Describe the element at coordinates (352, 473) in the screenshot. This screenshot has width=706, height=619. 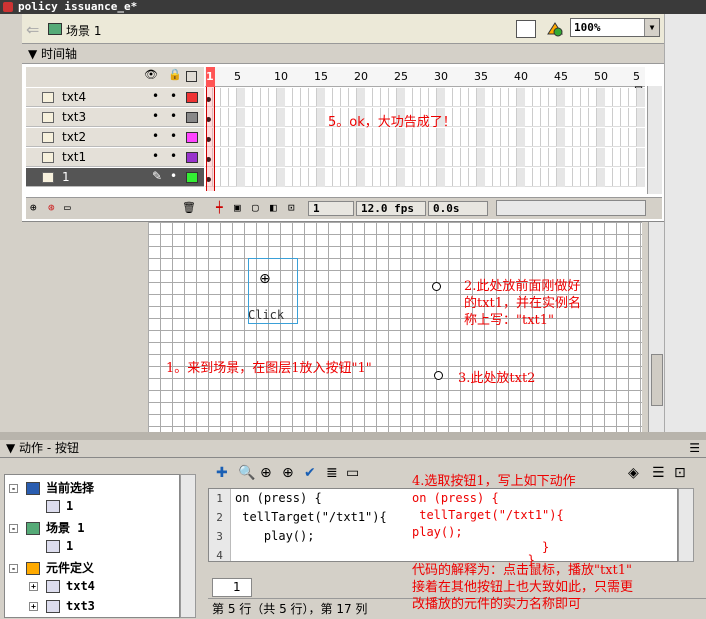
I see `code-hint-icon: ▭` at that location.